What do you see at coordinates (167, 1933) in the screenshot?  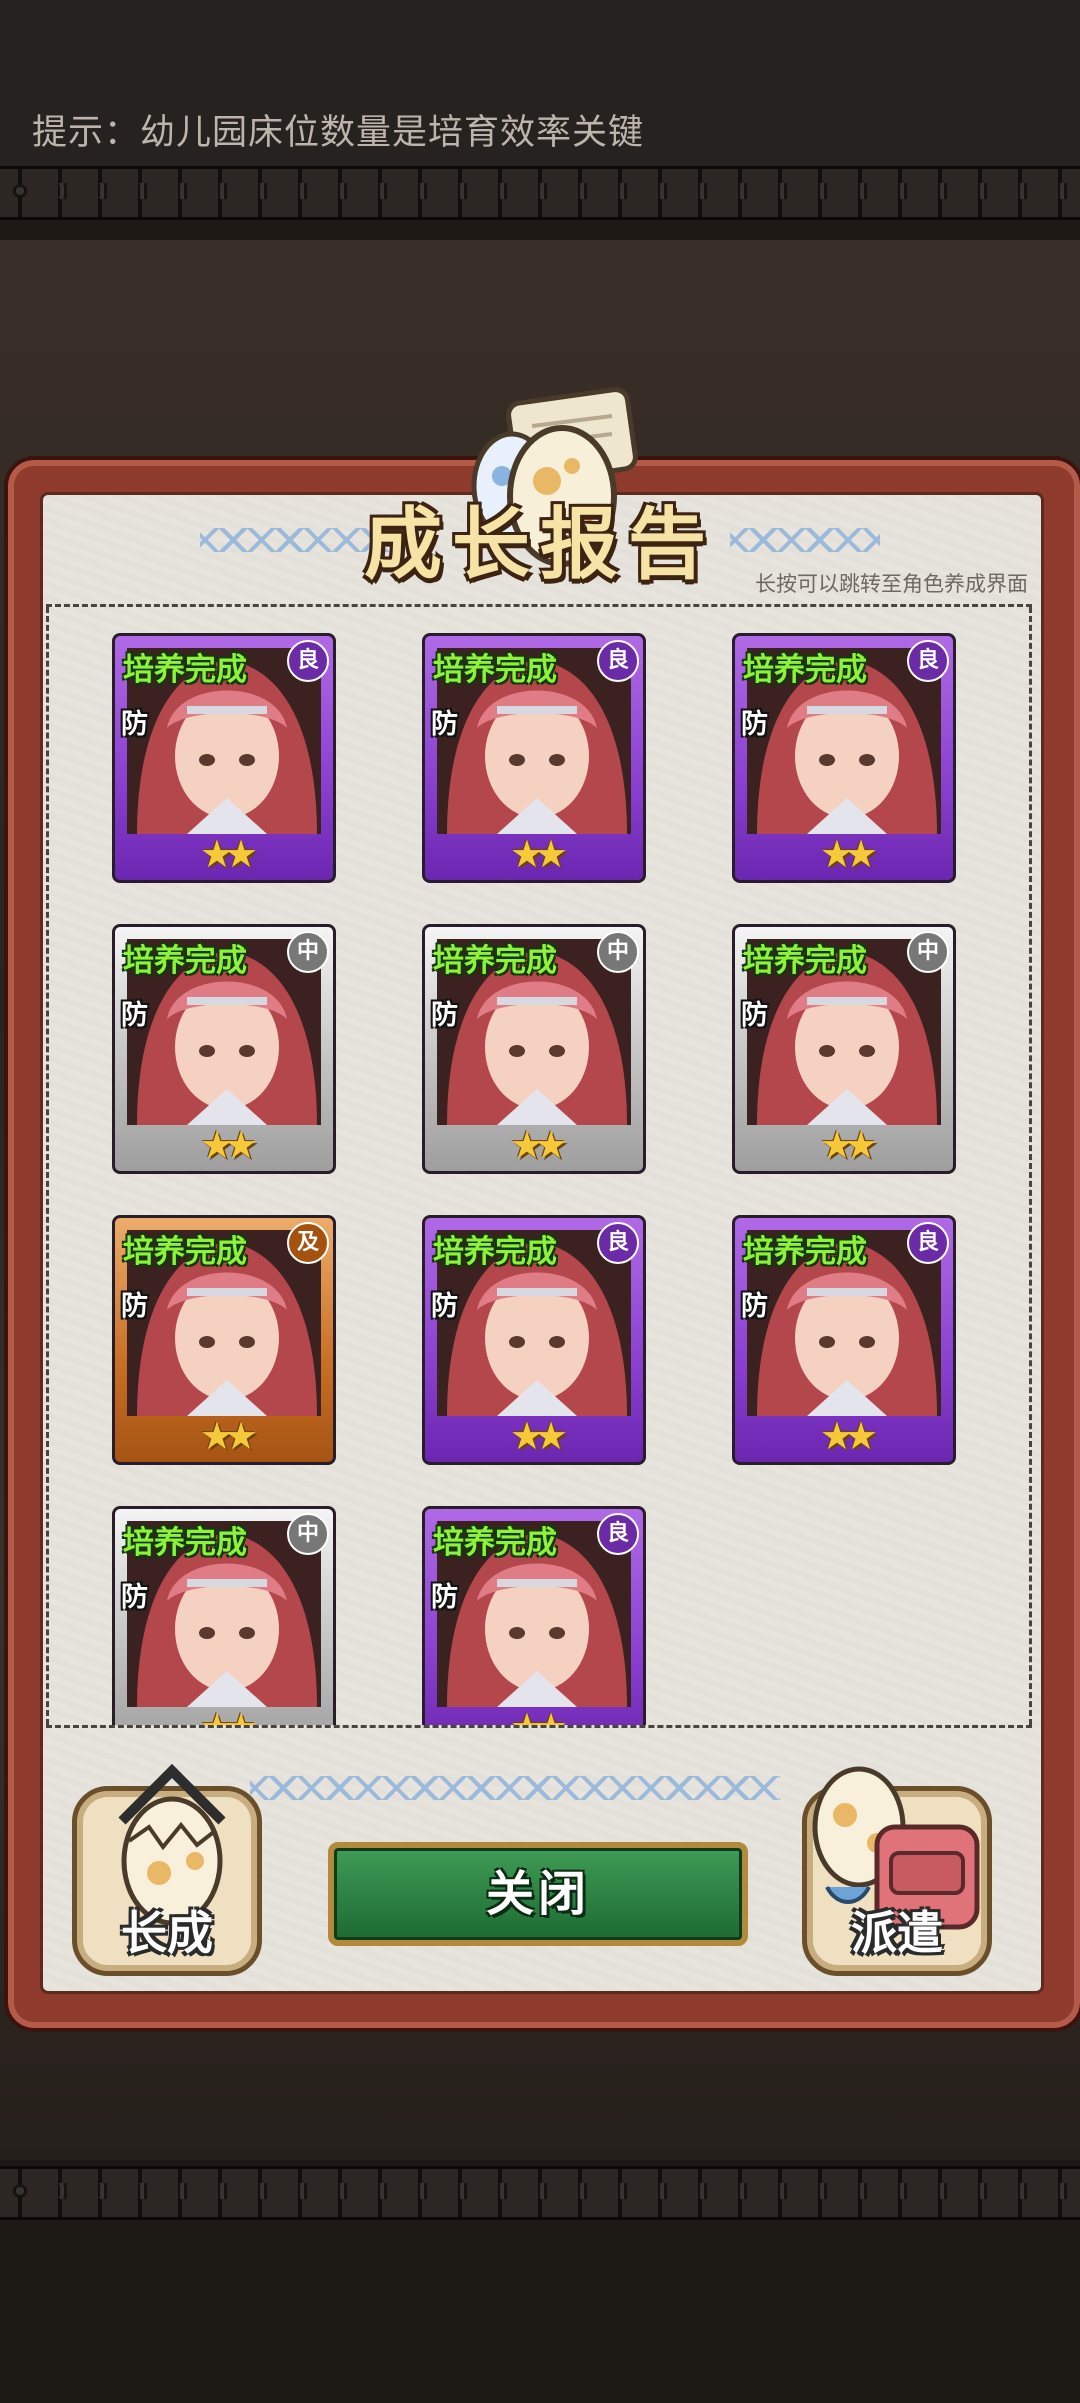 I see `grow-button-label: 长成` at bounding box center [167, 1933].